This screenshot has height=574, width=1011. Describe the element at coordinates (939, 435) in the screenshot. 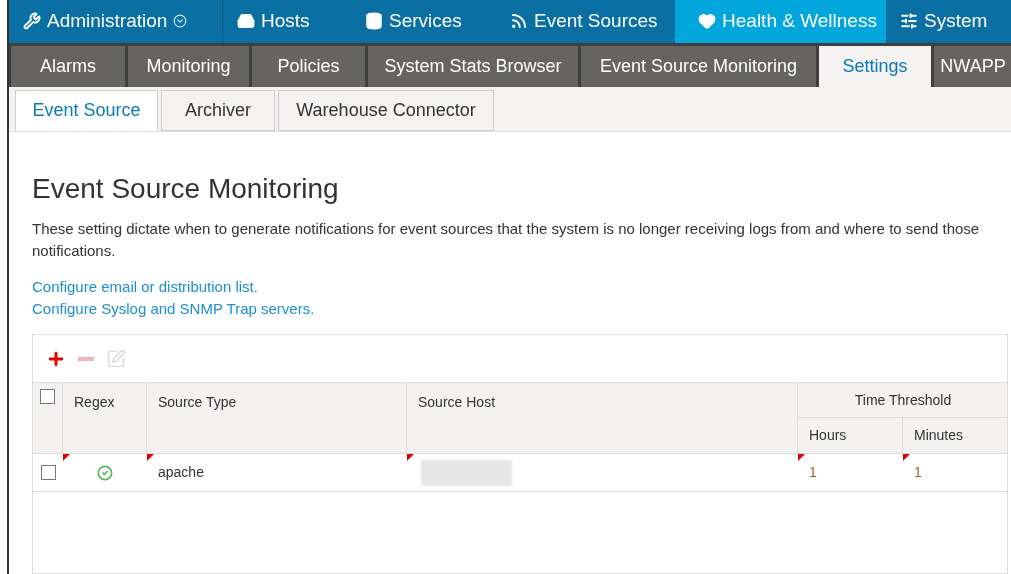

I see `column-header: Minutes` at that location.